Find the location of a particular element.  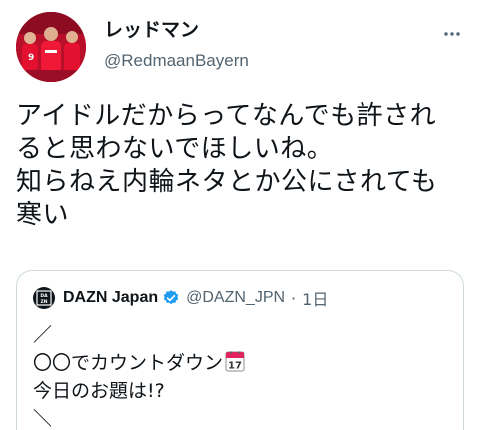

quoted-tweet-header: DA ZN DAZN Japan @DAZN_JPN · 1日 is located at coordinates (180, 298).